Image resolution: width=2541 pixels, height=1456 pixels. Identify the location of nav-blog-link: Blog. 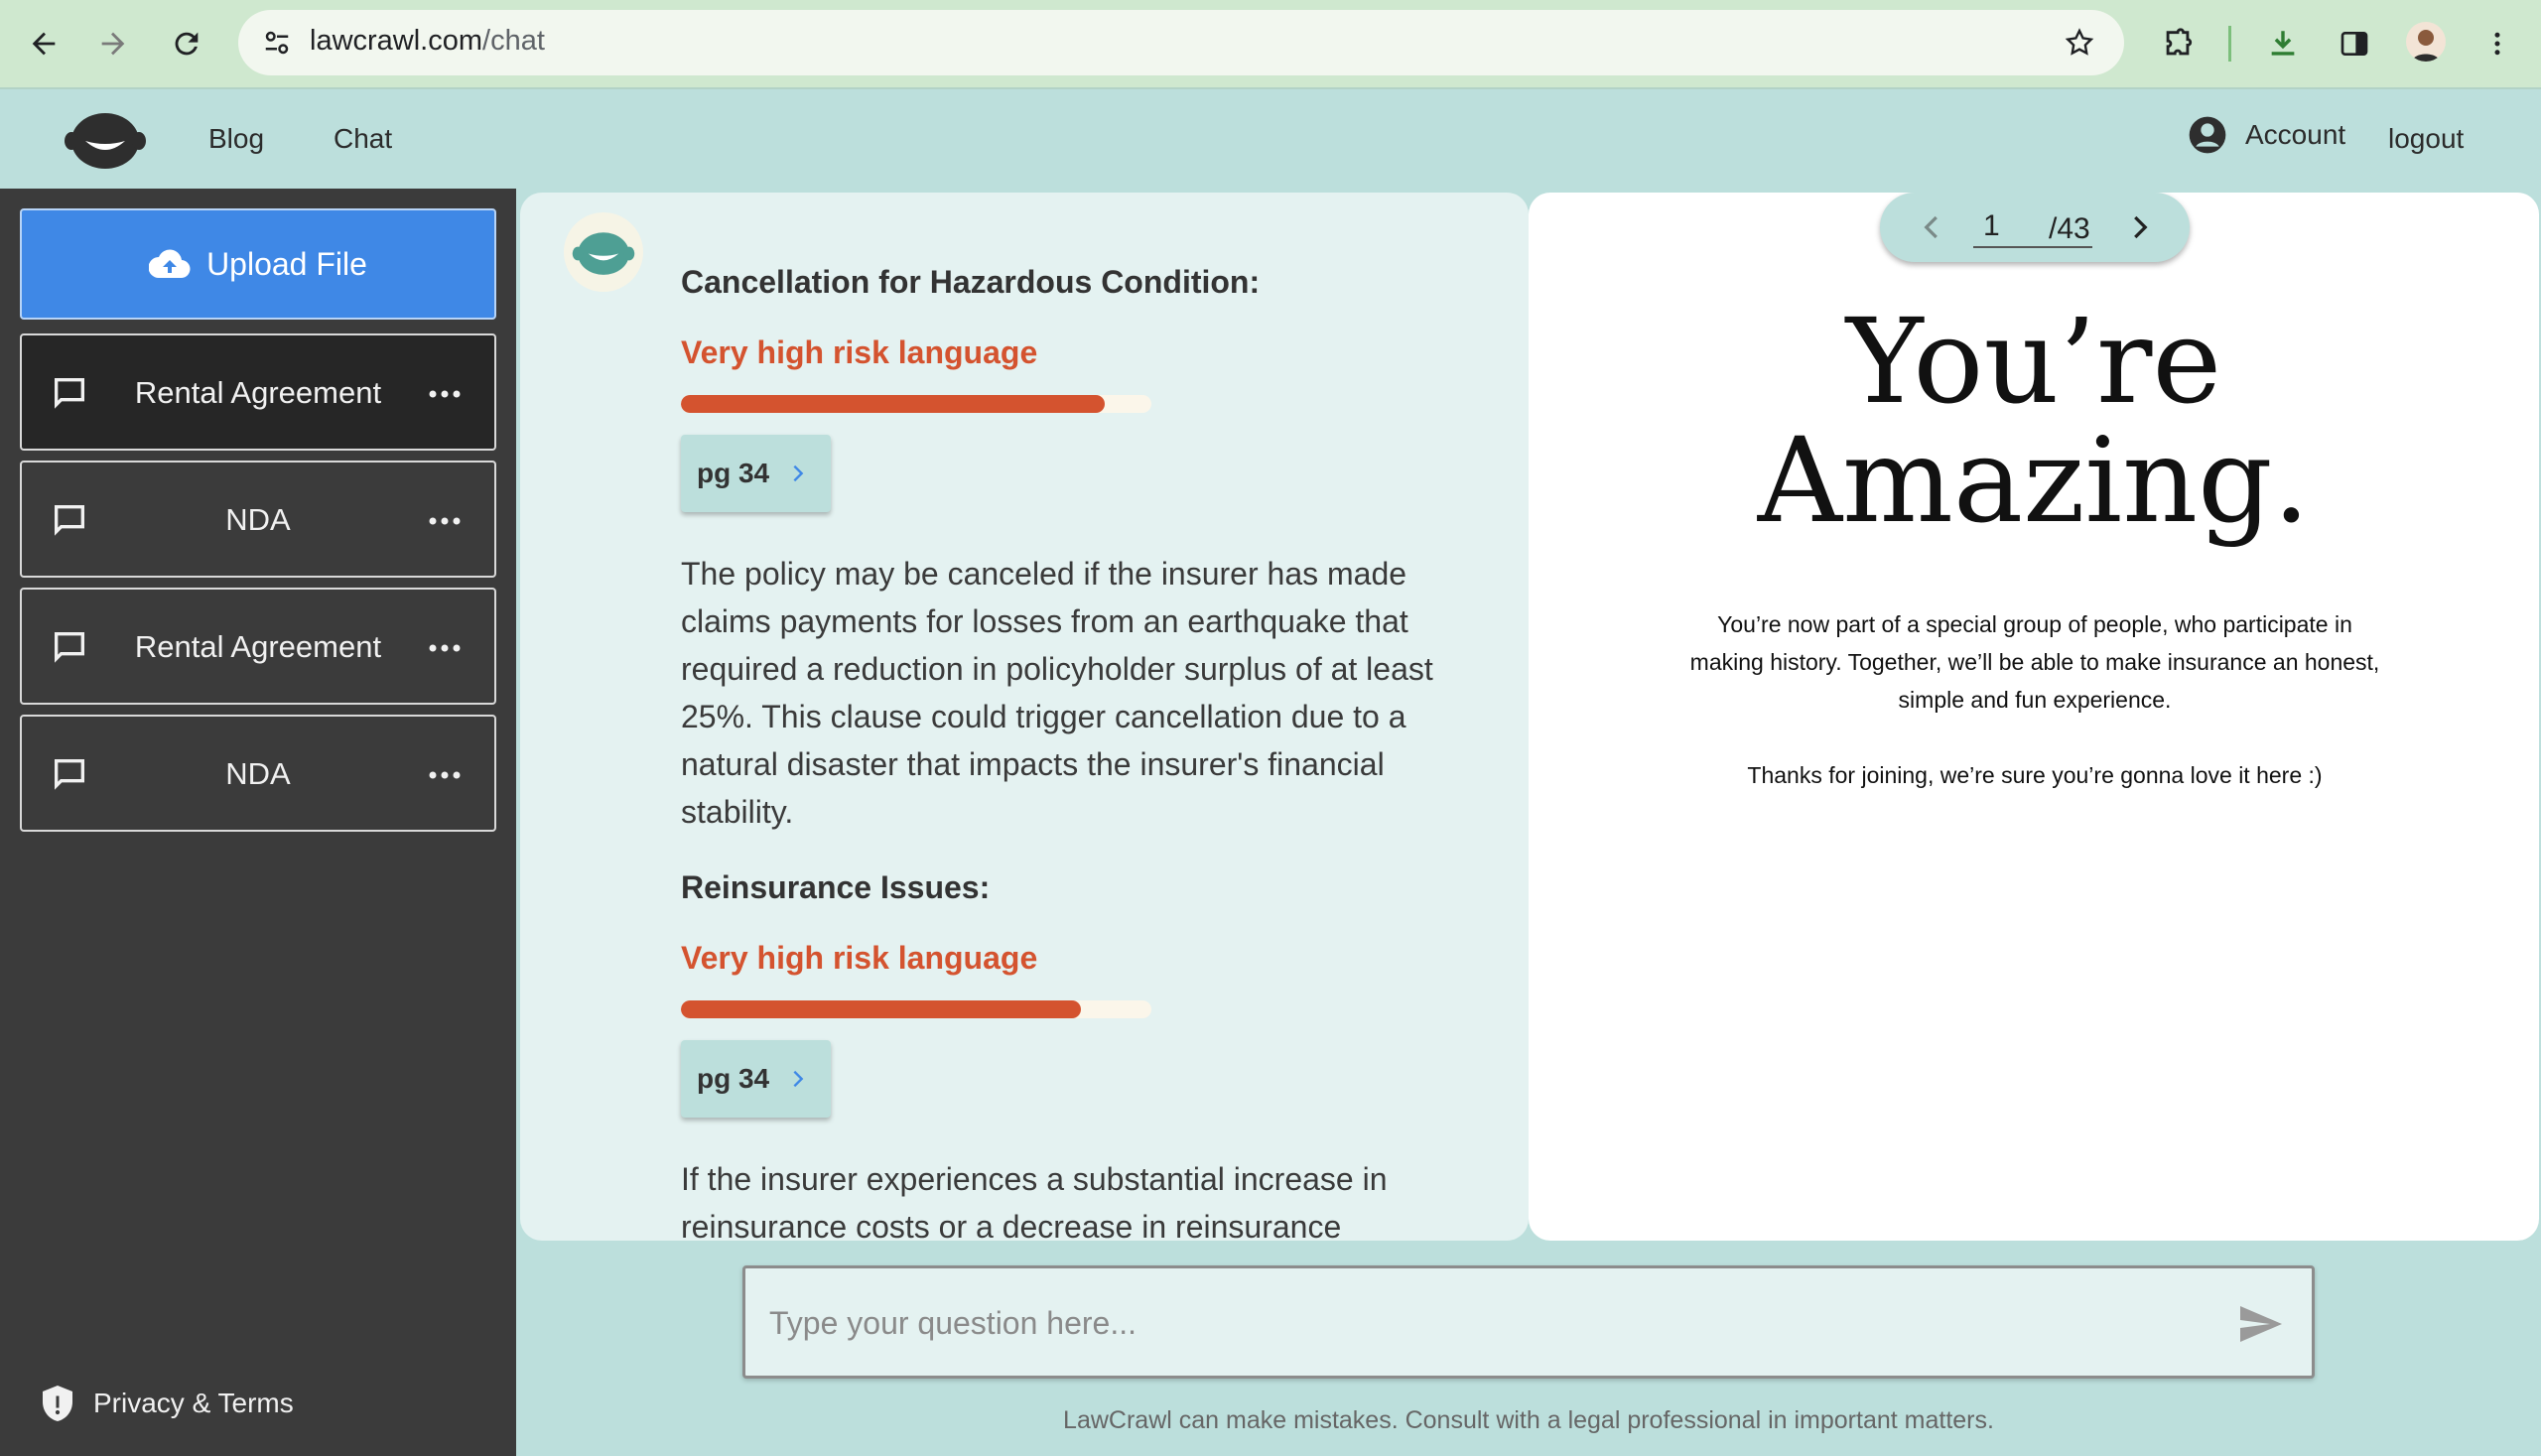
(236, 139).